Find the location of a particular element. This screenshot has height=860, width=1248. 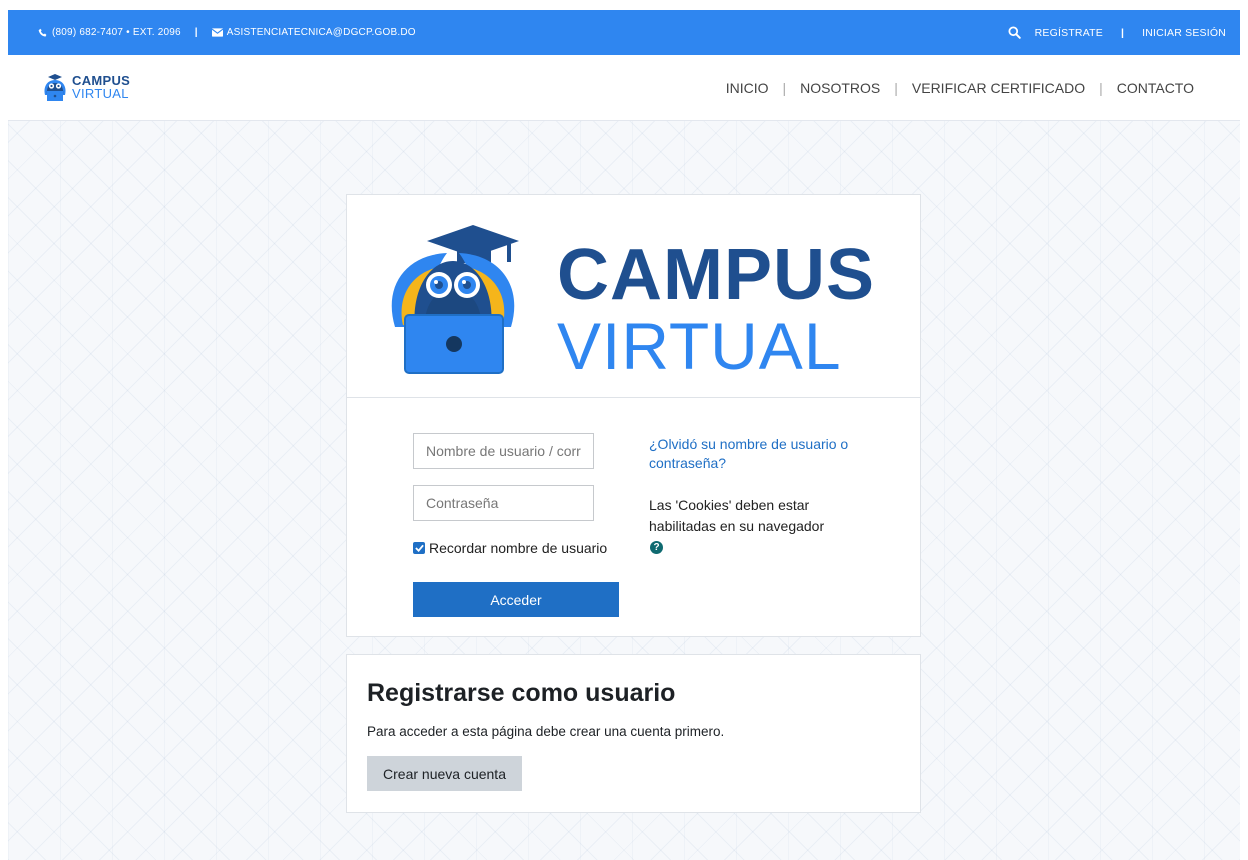

mail-icon is located at coordinates (217, 32).